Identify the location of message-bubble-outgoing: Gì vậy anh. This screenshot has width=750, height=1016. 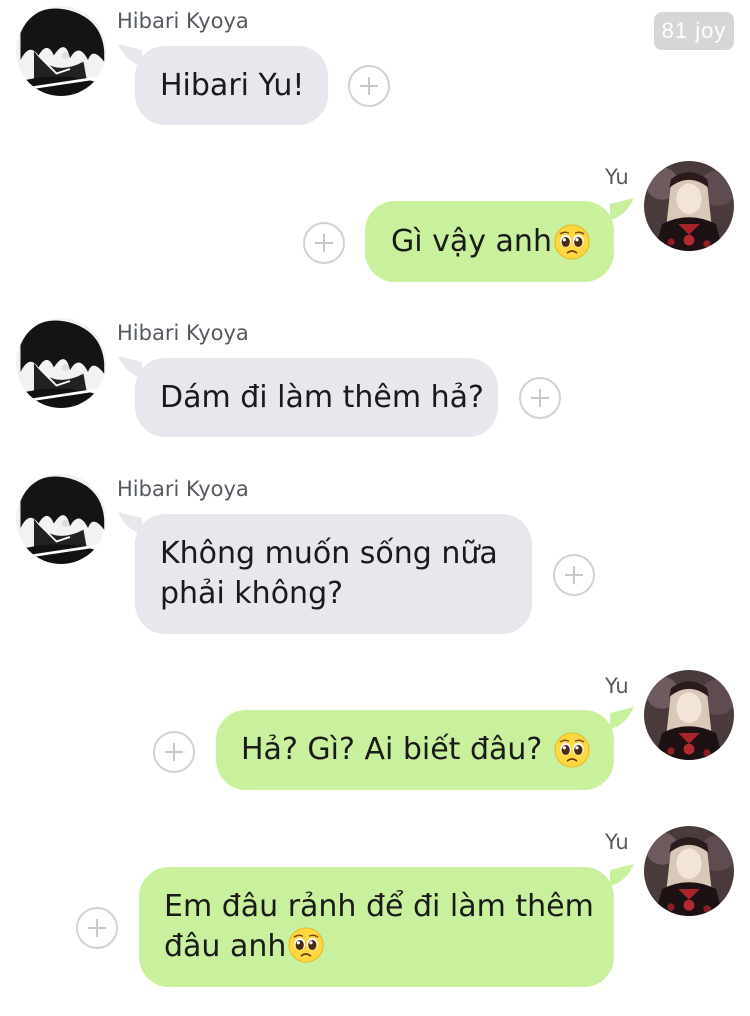
(489, 241).